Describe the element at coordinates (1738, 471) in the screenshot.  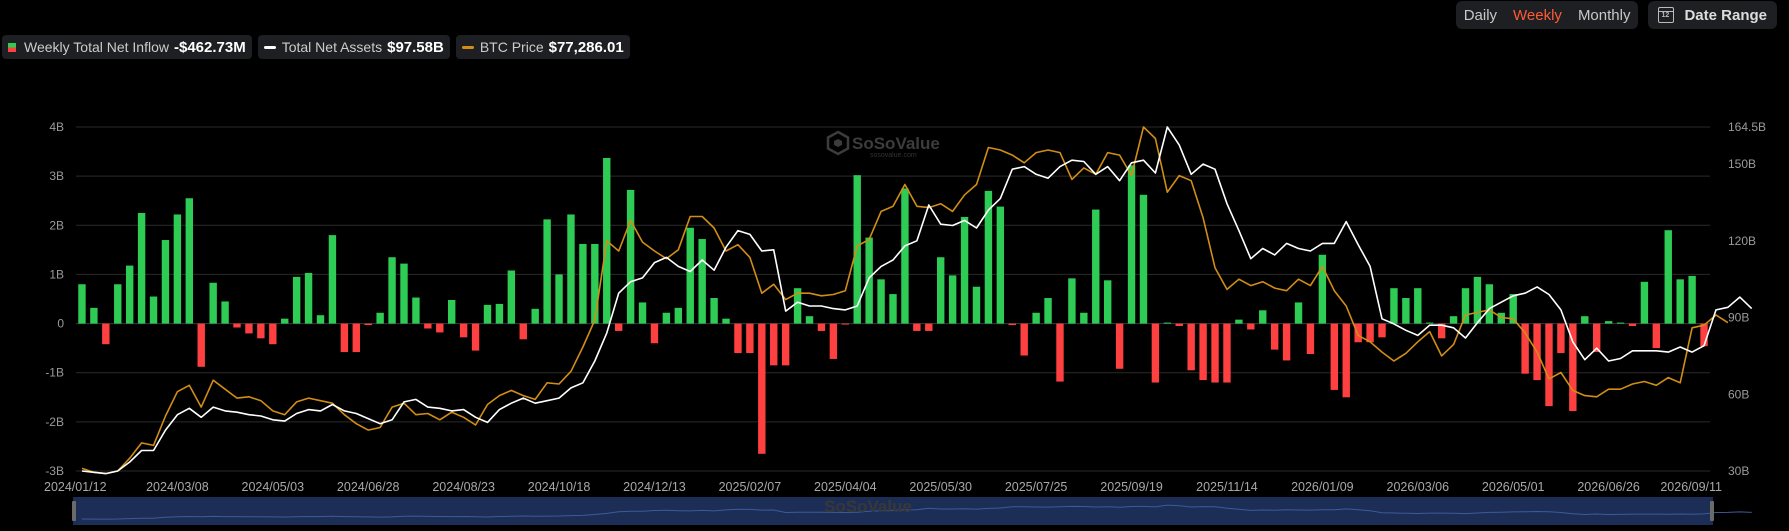
I see `right-tick-label: 30B` at that location.